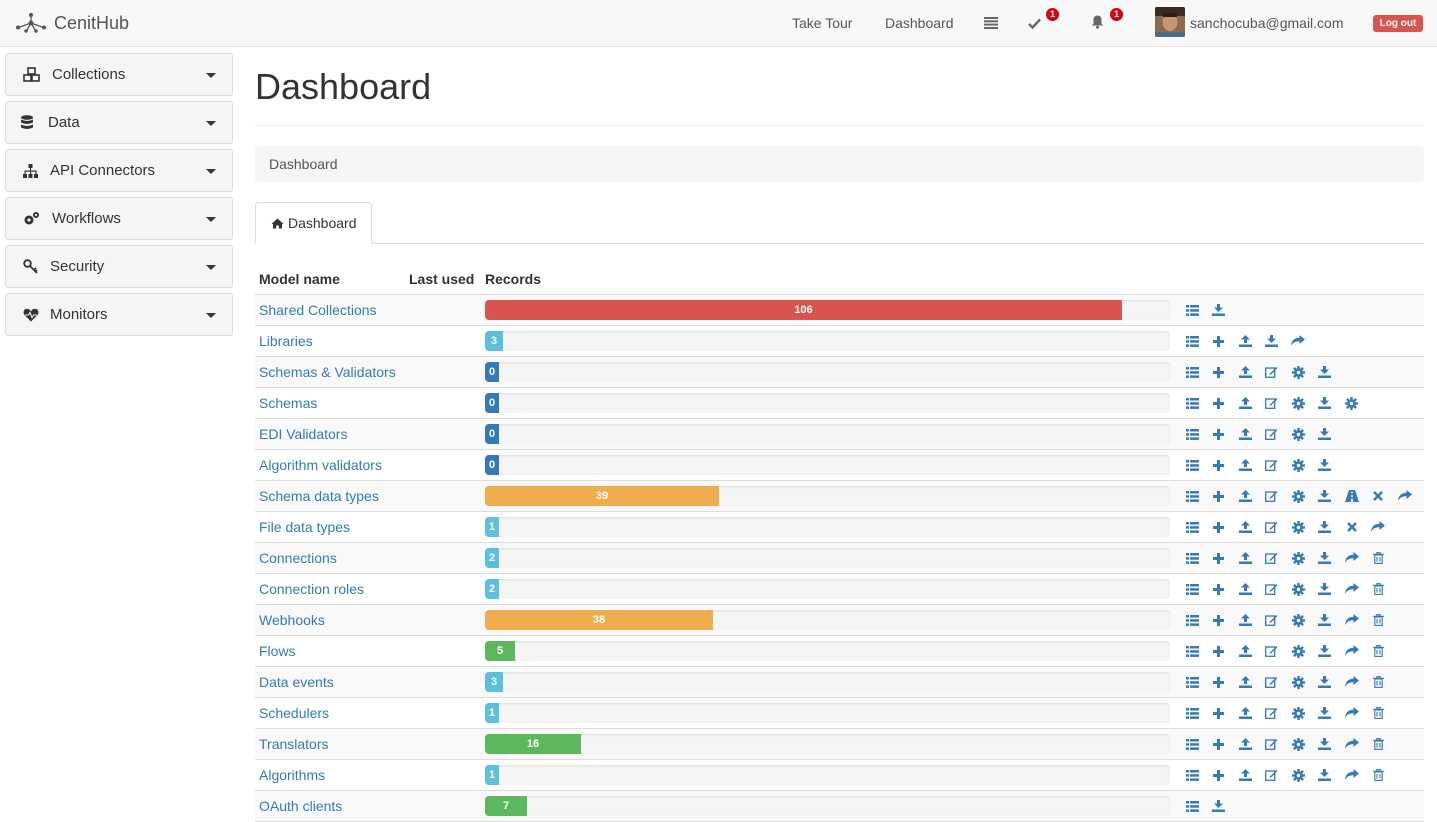  I want to click on model-name-link: EDI Validators, so click(303, 434).